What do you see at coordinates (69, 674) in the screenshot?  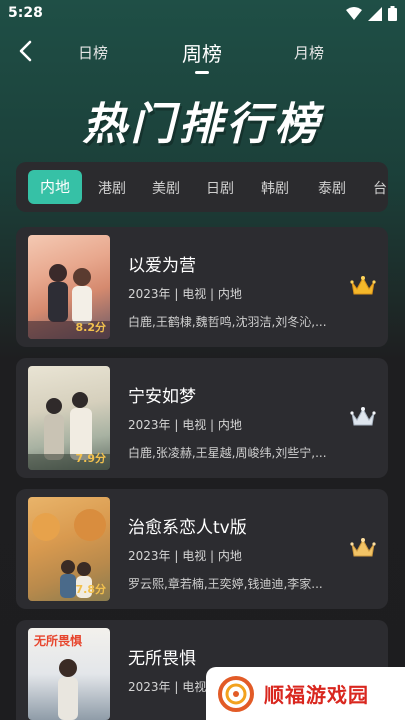 I see `poster-image: 无所畏惧` at bounding box center [69, 674].